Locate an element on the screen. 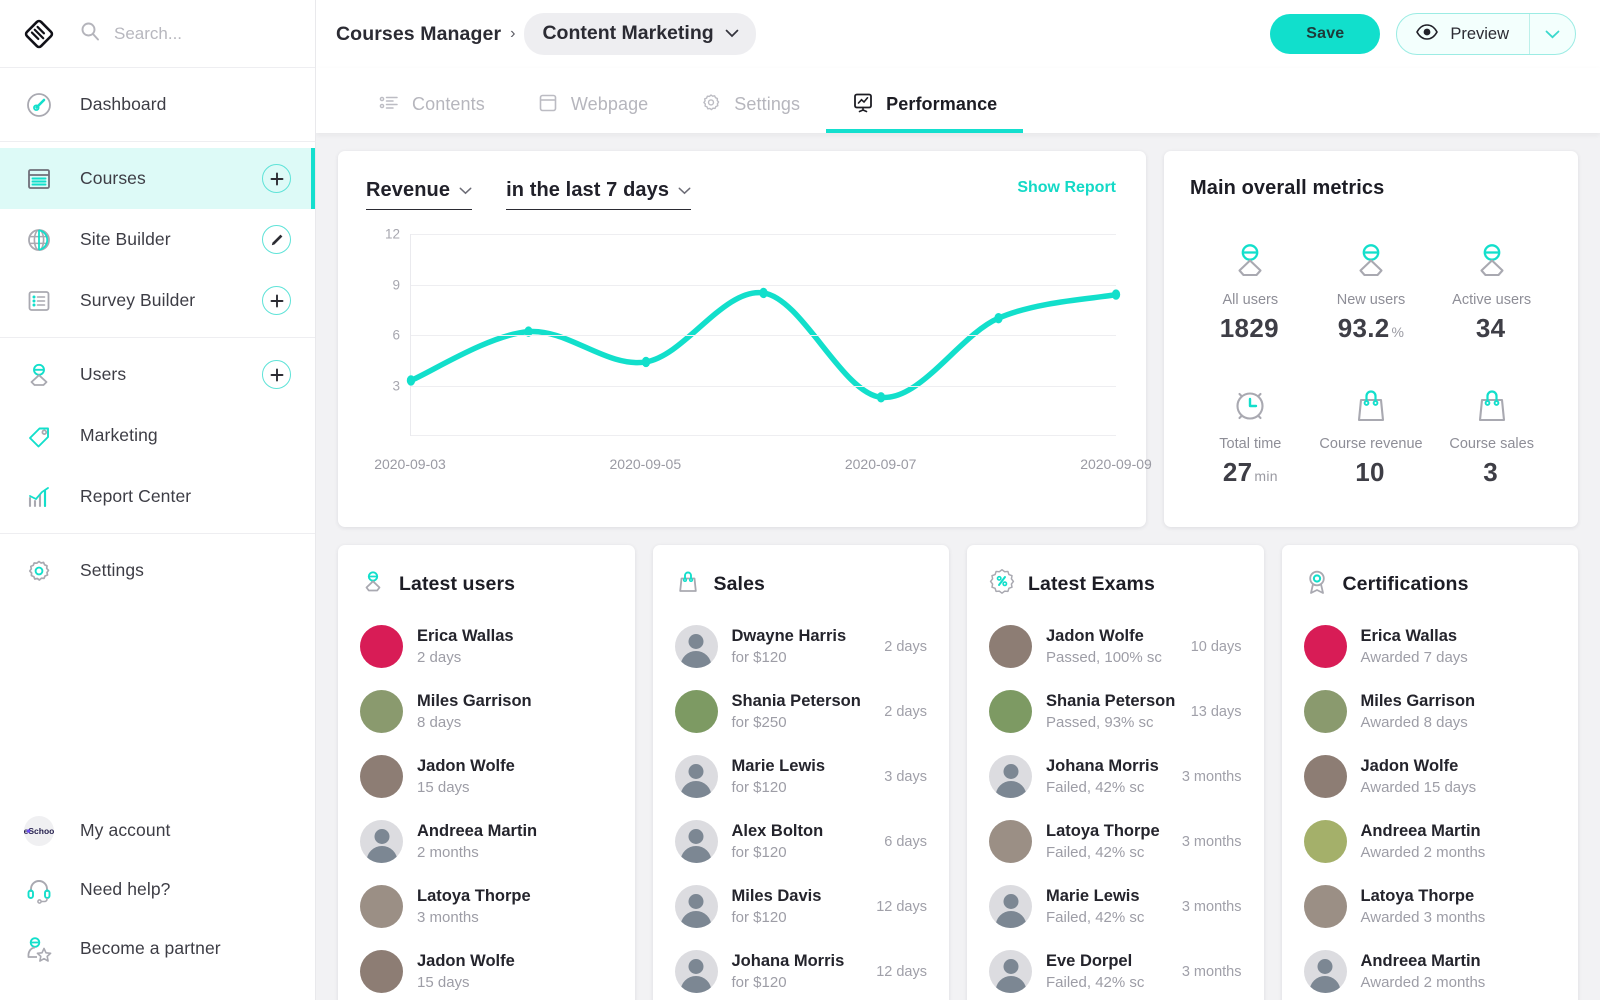  sidebar-item-marketing: Marketing is located at coordinates (157, 435).